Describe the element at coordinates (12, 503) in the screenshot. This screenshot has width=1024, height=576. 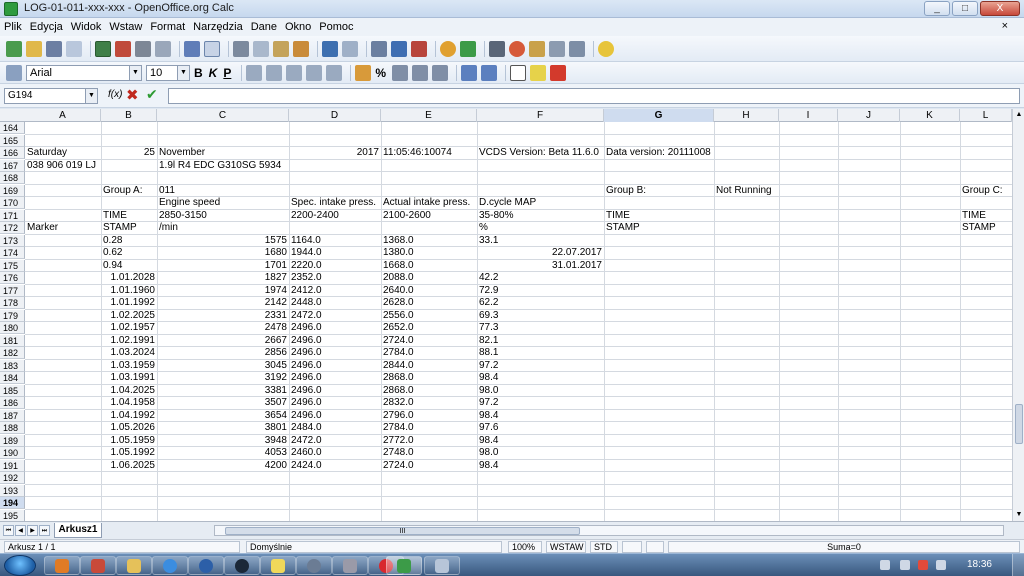
I see `row-header-194: 194` at that location.